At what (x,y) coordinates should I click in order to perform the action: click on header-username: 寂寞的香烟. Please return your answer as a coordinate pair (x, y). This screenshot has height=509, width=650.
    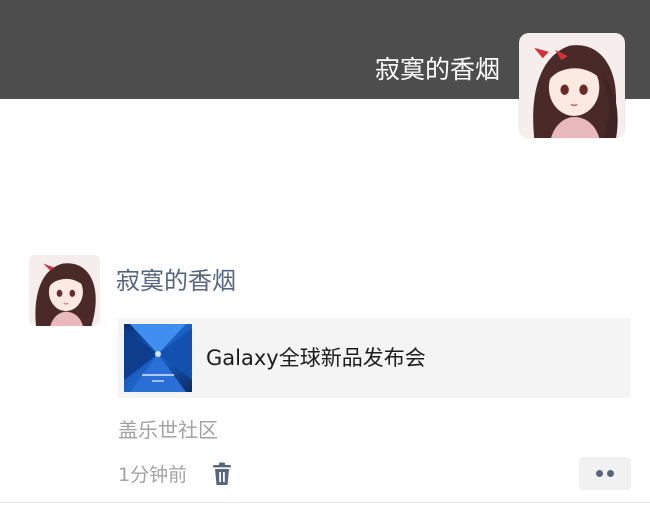
    Looking at the image, I should click on (437, 70).